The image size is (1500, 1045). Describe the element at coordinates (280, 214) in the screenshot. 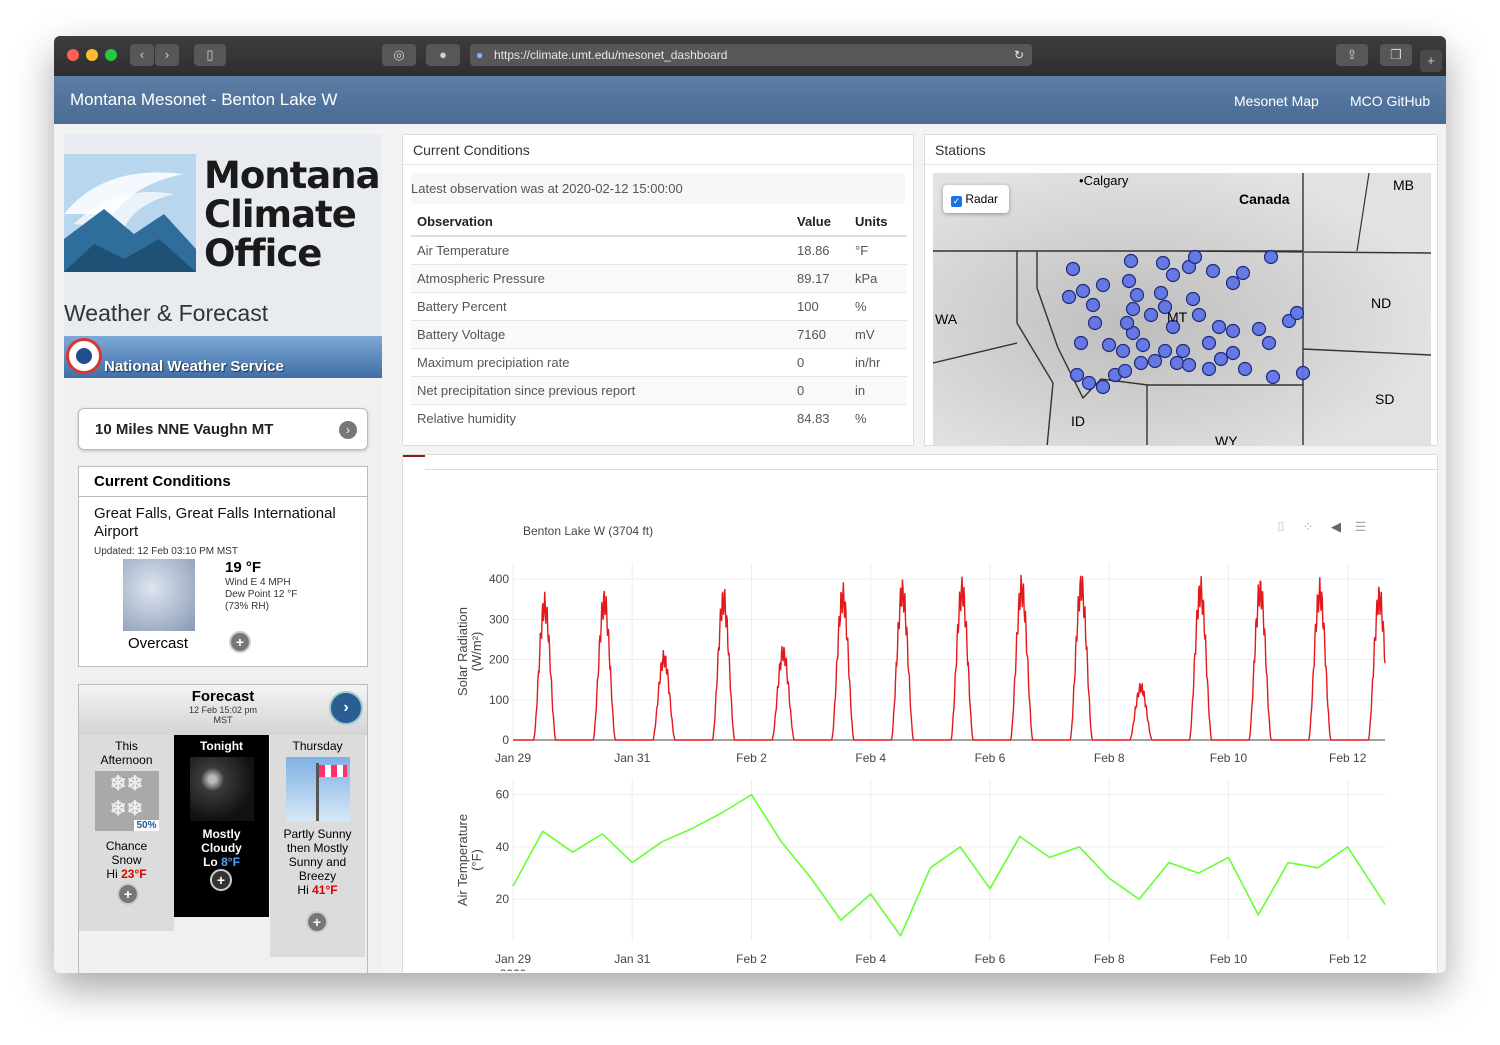

I see `logo-text-climate: Climate` at that location.